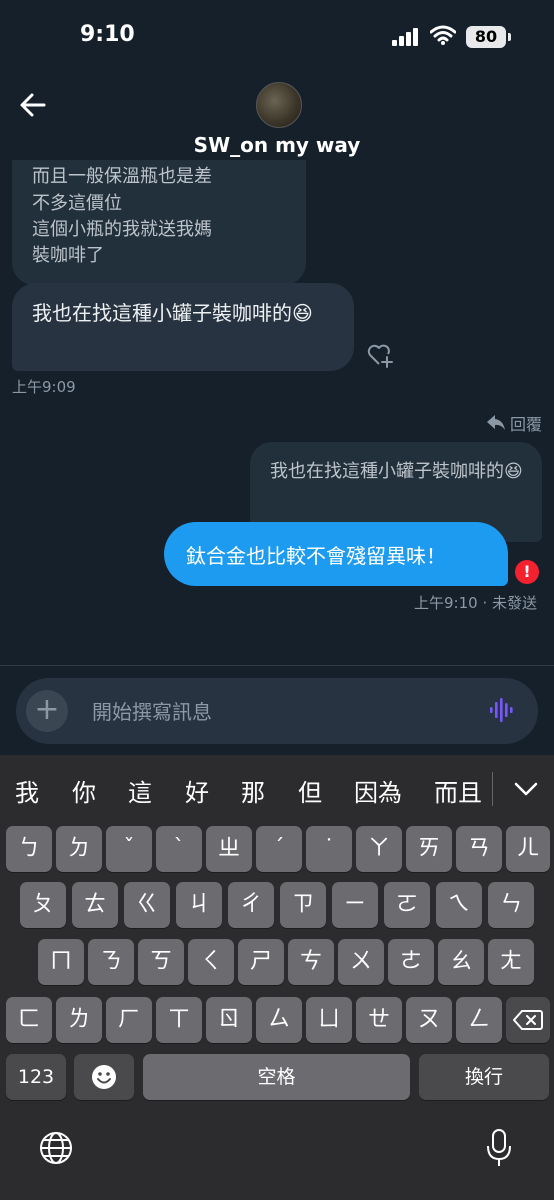 The height and width of the screenshot is (1200, 554). What do you see at coordinates (499, 1148) in the screenshot?
I see `microphone-icon` at bounding box center [499, 1148].